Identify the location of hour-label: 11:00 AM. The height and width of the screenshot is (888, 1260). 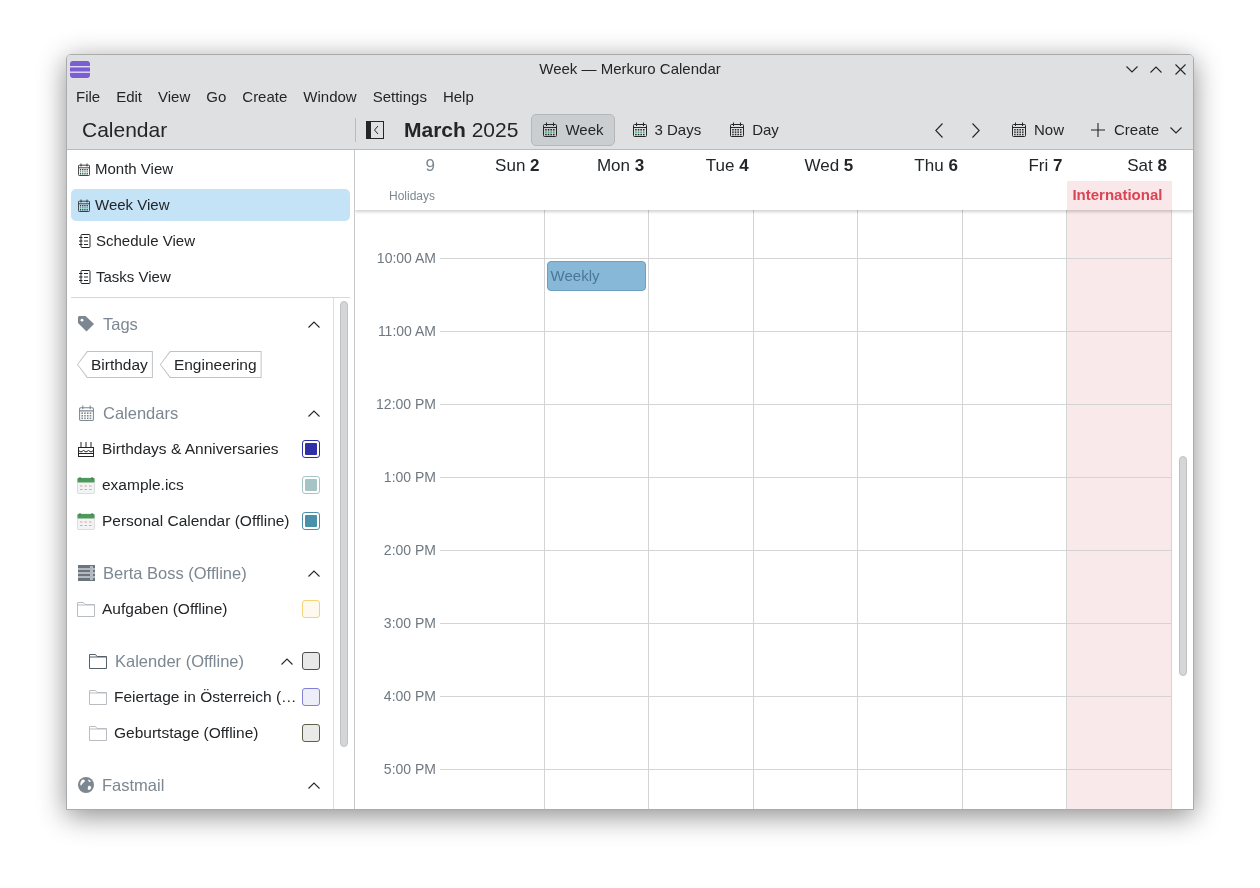
(406, 331).